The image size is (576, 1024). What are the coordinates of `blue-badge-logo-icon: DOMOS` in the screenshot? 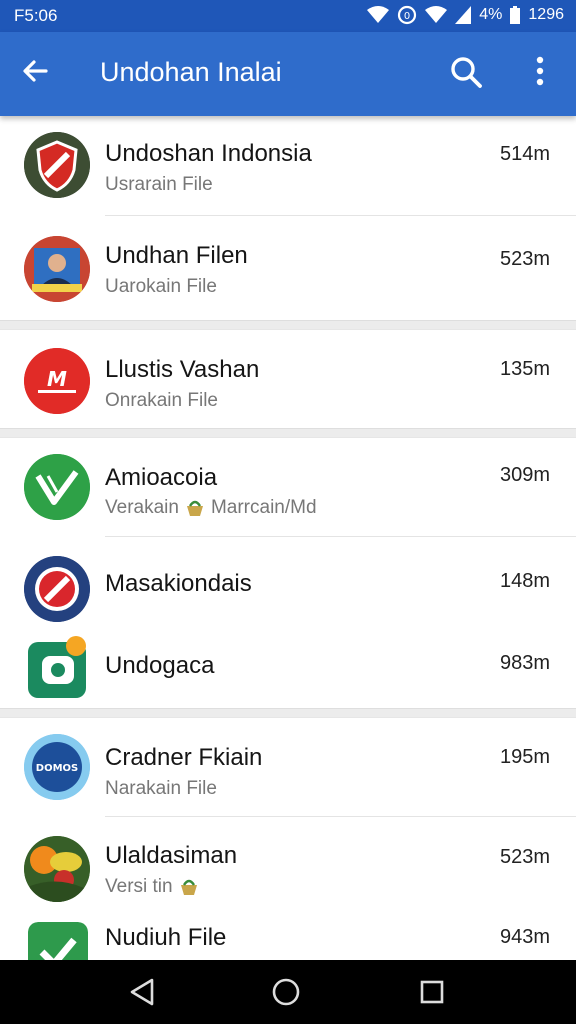 It's located at (57, 767).